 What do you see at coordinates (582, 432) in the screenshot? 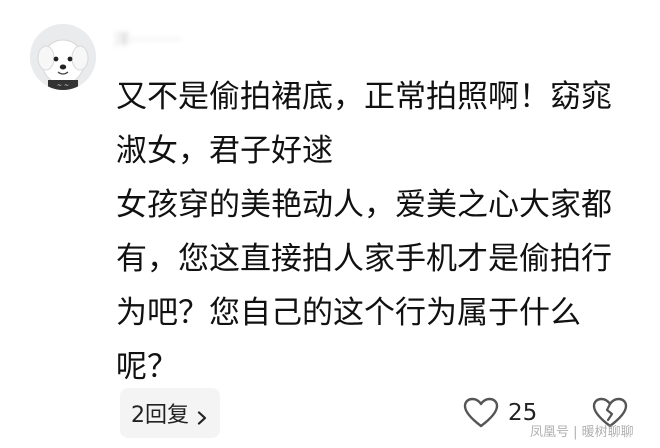
I see `watermark: 凤凰号 | 暖树聊聊` at bounding box center [582, 432].